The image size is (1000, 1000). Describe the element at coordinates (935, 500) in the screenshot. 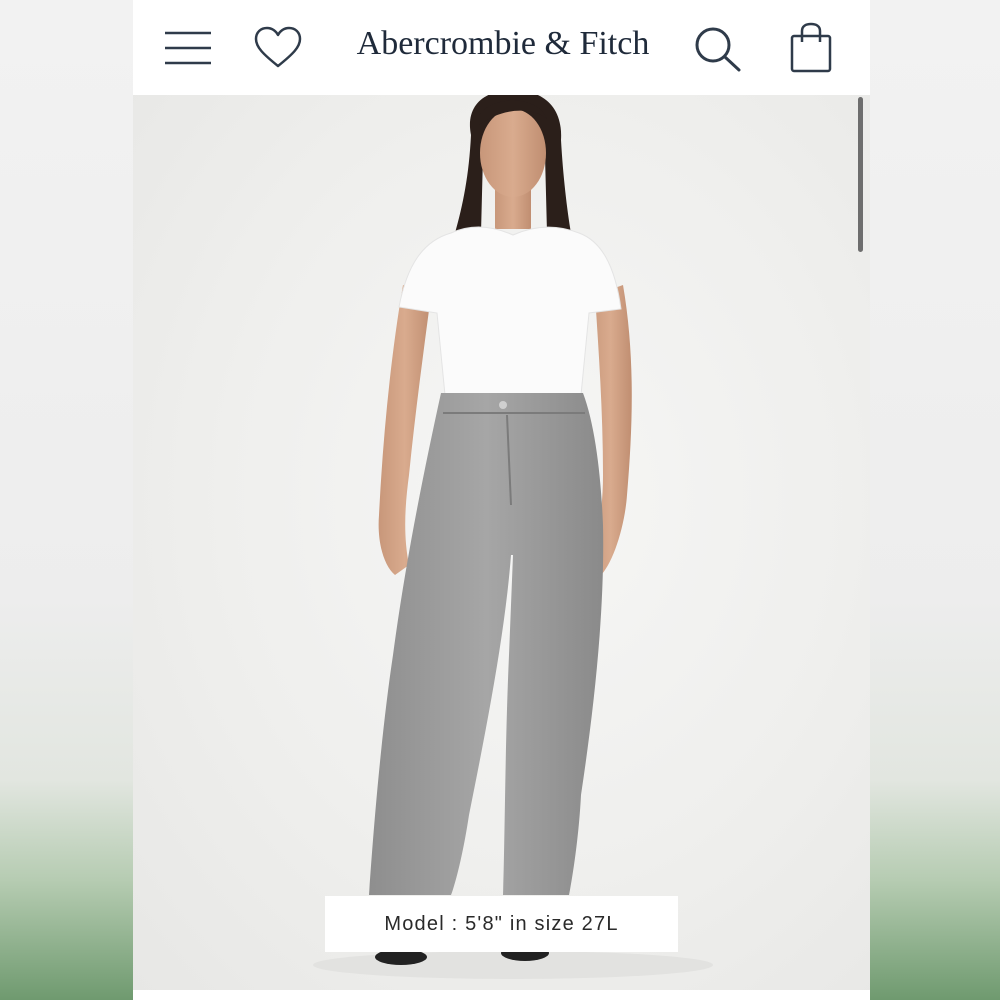

I see `right-backdrop` at that location.